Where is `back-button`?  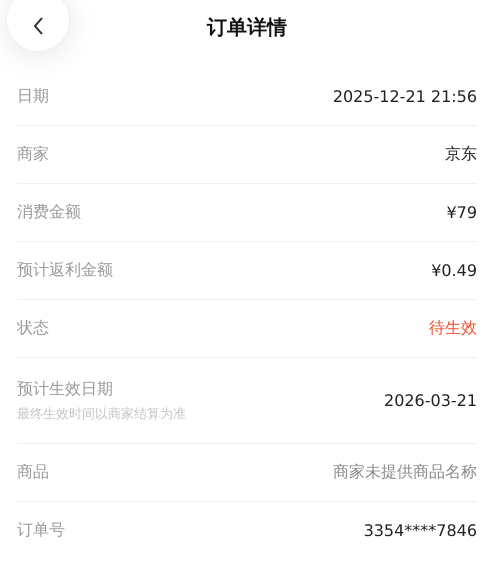 back-button is located at coordinates (38, 26).